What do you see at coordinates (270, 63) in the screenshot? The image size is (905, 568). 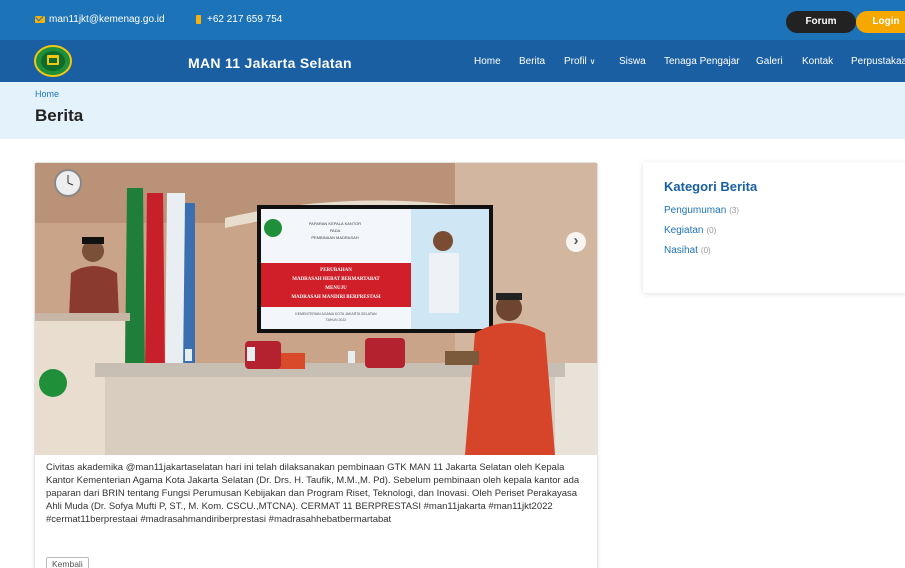 I see `site-title: MAN 11 Jakarta Selatan` at bounding box center [270, 63].